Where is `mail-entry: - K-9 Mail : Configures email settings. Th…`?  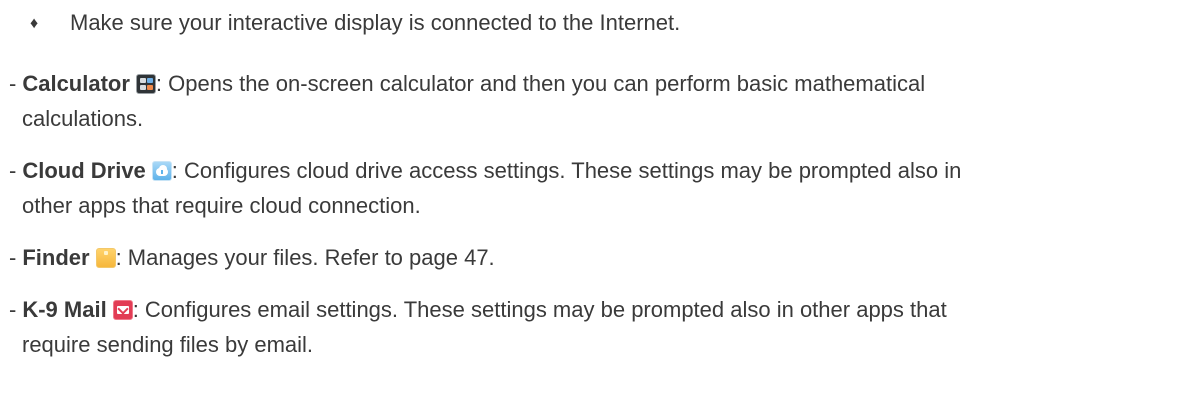 mail-entry: - K-9 Mail : Configures email settings. Th… is located at coordinates (478, 310).